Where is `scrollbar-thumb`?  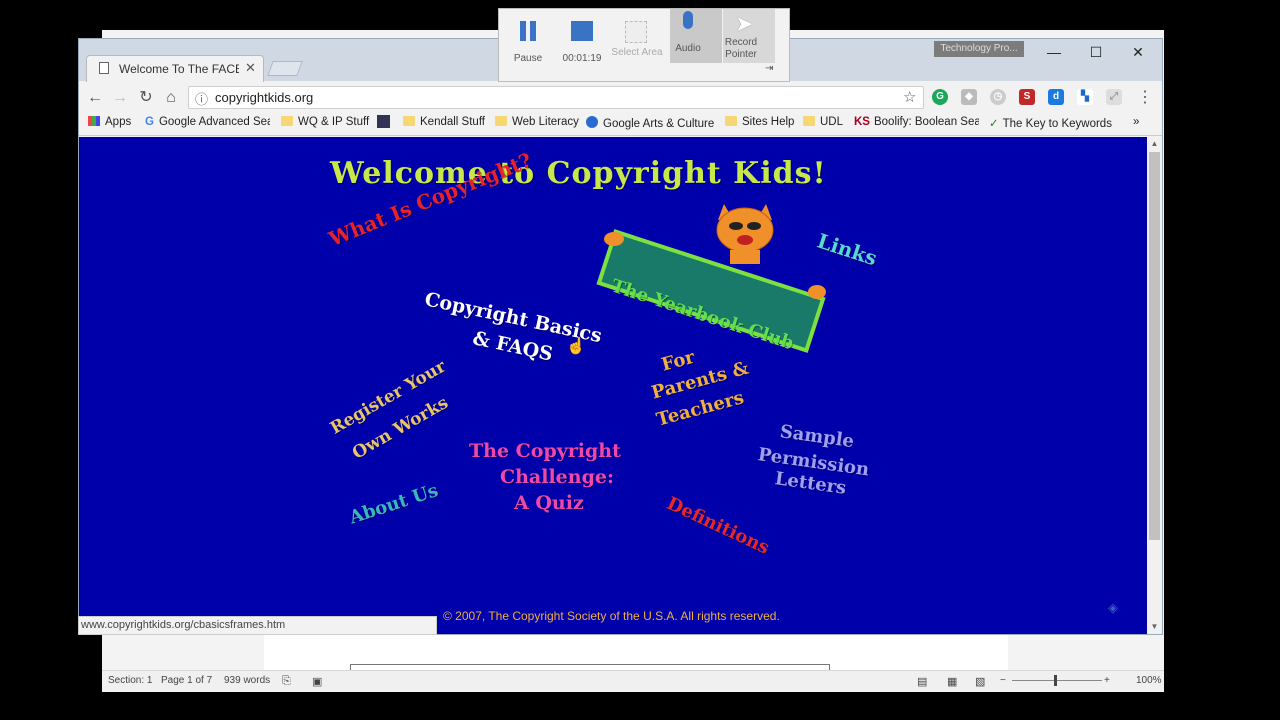 scrollbar-thumb is located at coordinates (1154, 346).